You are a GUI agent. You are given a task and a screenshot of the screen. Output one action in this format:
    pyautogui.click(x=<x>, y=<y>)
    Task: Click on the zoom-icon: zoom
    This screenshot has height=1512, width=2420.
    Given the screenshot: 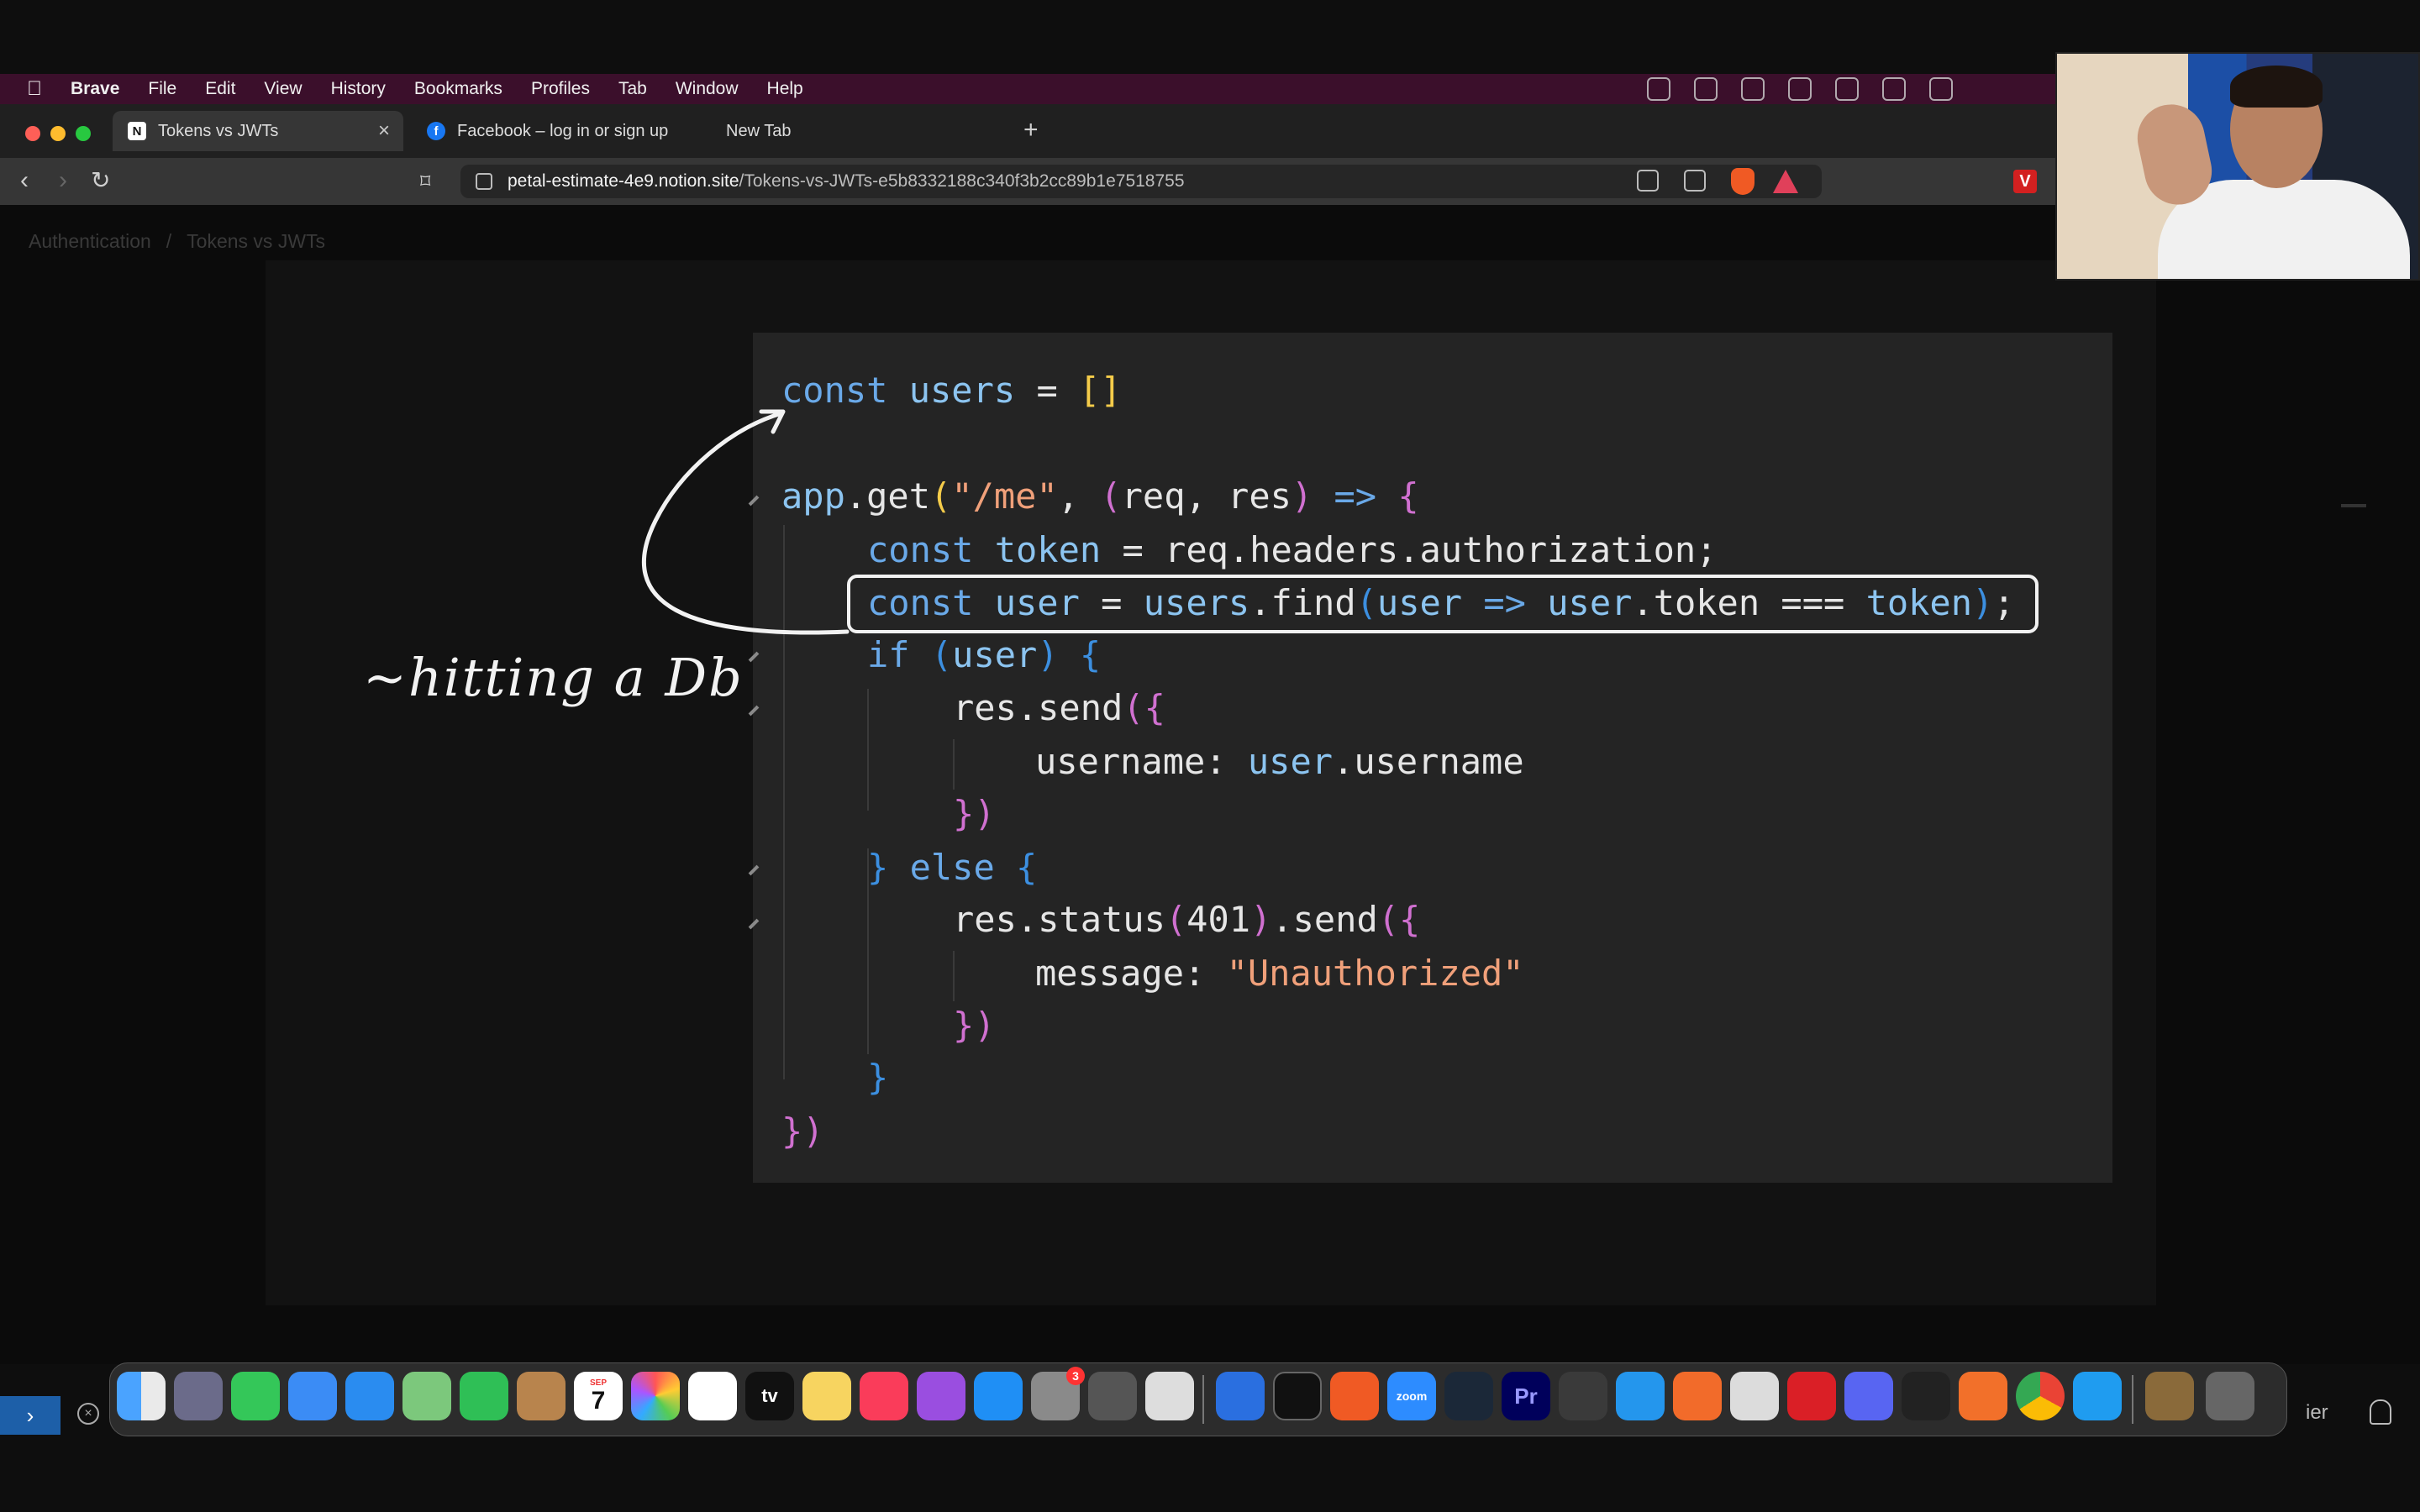 What is the action you would take?
    pyautogui.click(x=1411, y=1396)
    